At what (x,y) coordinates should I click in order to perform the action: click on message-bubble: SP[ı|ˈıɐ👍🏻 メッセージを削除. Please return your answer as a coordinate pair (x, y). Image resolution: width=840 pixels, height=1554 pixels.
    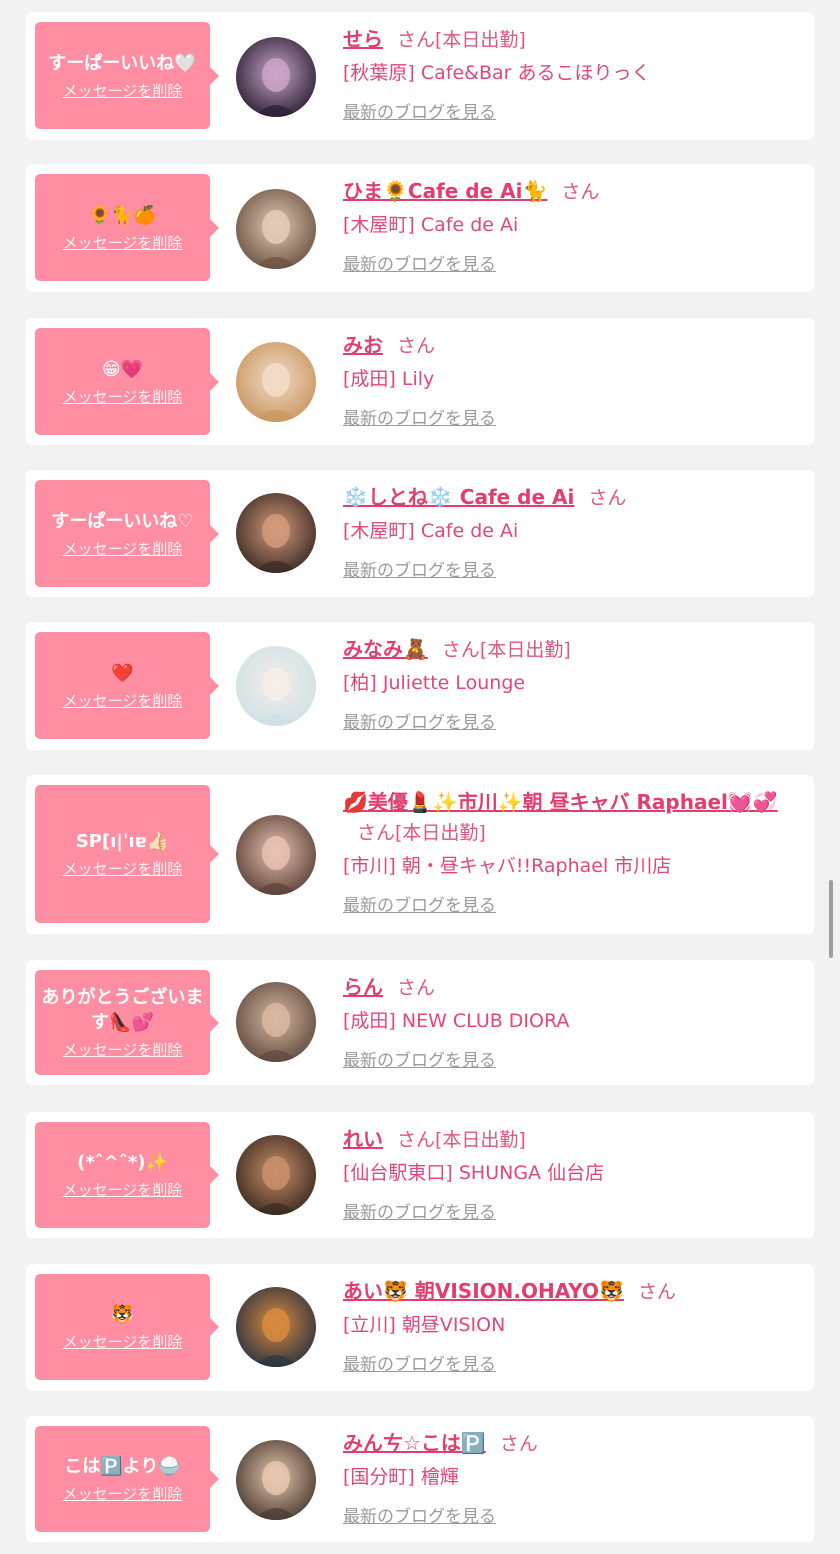
    Looking at the image, I should click on (127, 854).